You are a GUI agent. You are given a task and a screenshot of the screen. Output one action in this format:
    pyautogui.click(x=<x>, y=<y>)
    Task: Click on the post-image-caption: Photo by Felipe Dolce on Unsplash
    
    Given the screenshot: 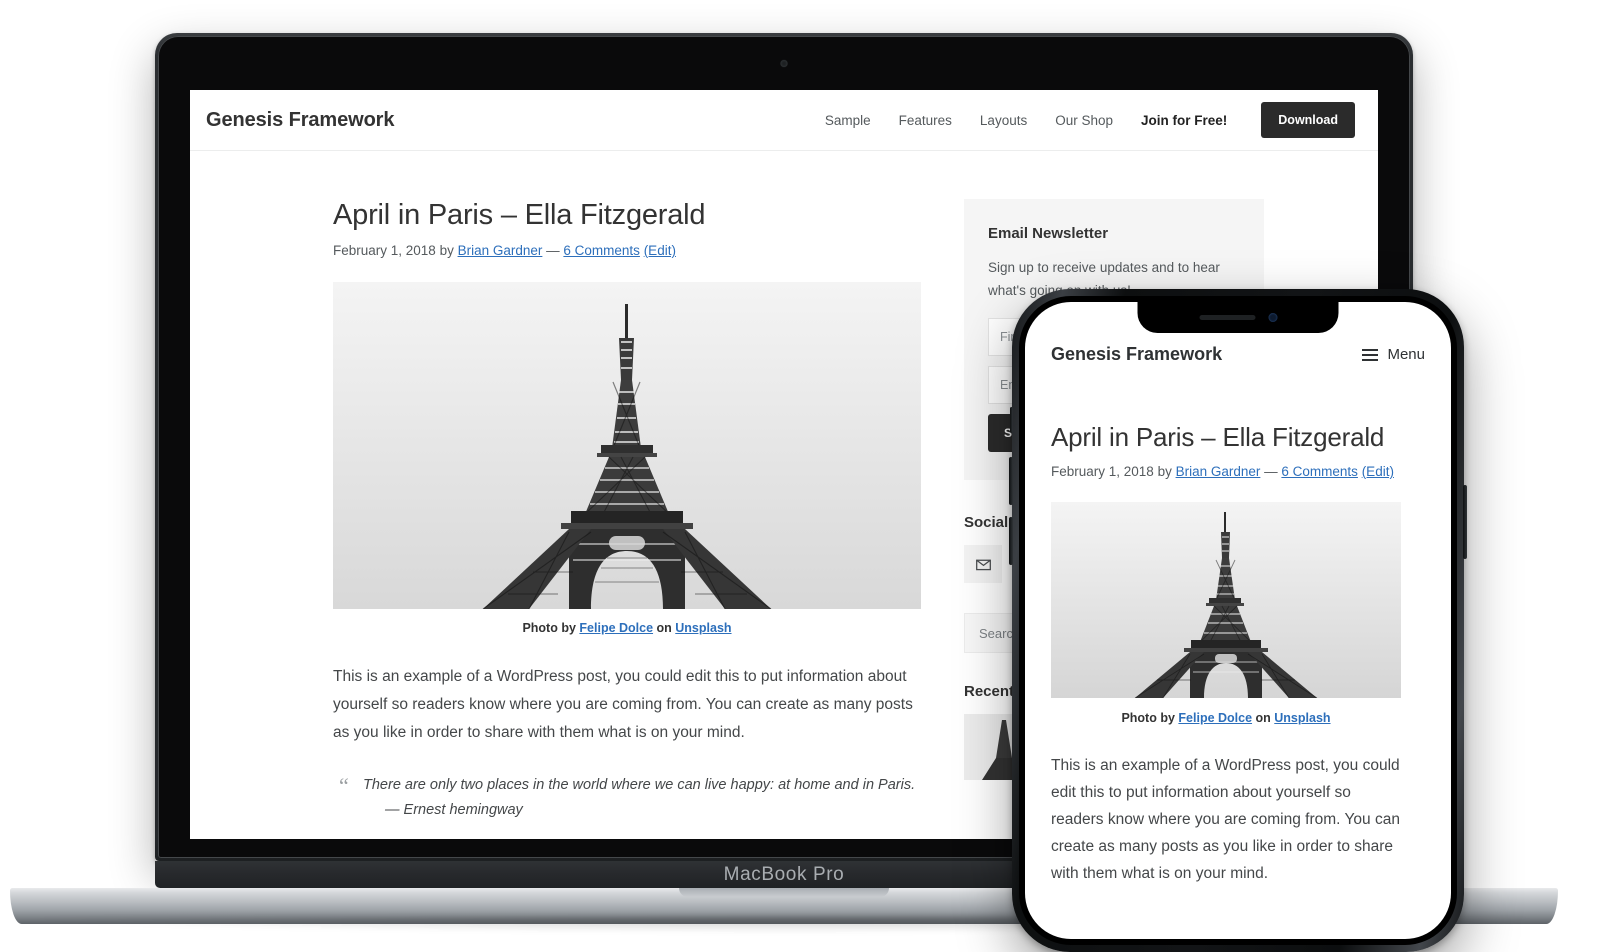 What is the action you would take?
    pyautogui.click(x=627, y=628)
    